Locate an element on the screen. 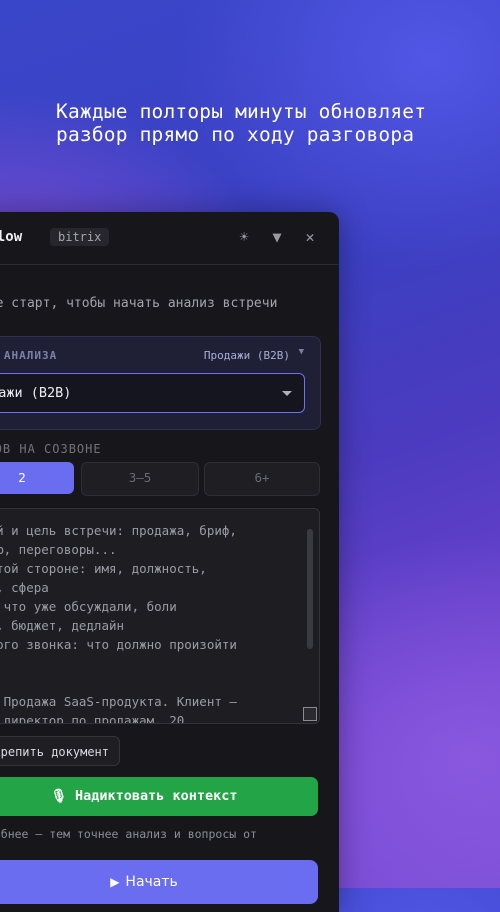 The image size is (500, 912). dictate-context-button: 🎙 Надиктовать контекст is located at coordinates (159, 796).